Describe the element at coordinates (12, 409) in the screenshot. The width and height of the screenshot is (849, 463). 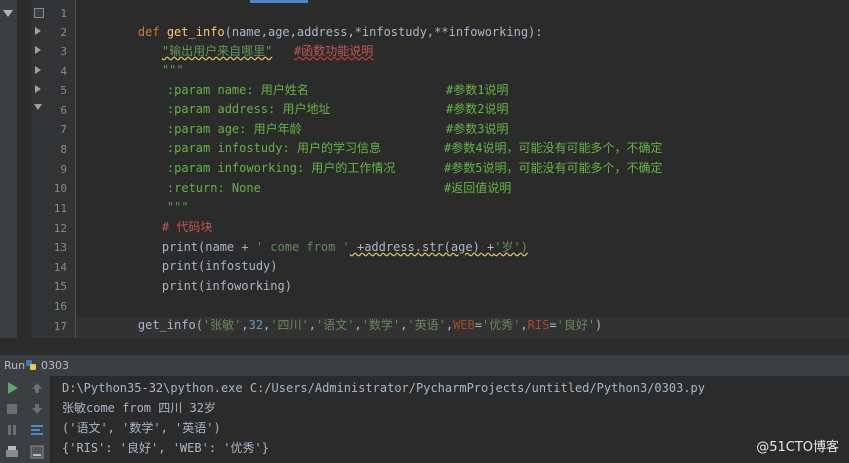
I see `stop-icon` at that location.